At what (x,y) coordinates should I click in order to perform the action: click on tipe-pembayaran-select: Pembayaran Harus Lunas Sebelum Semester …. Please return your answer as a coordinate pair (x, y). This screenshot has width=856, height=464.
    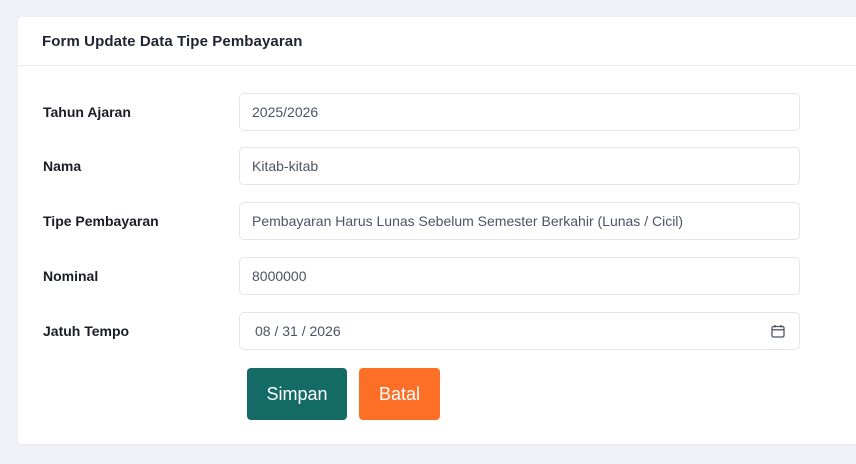
    Looking at the image, I should click on (519, 221).